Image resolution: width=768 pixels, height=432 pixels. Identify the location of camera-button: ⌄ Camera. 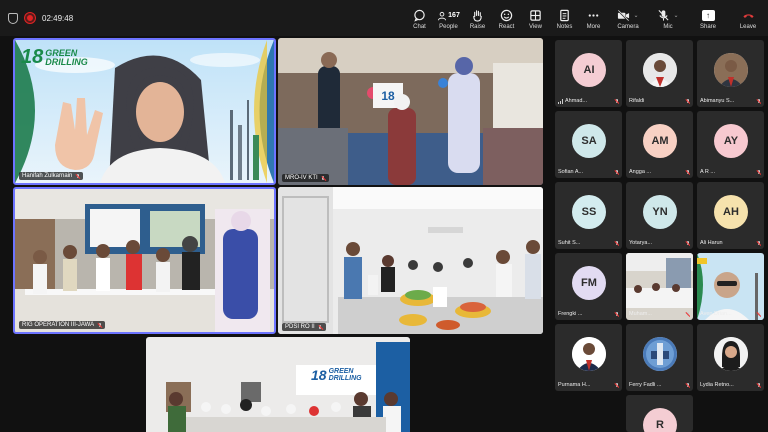
(628, 19).